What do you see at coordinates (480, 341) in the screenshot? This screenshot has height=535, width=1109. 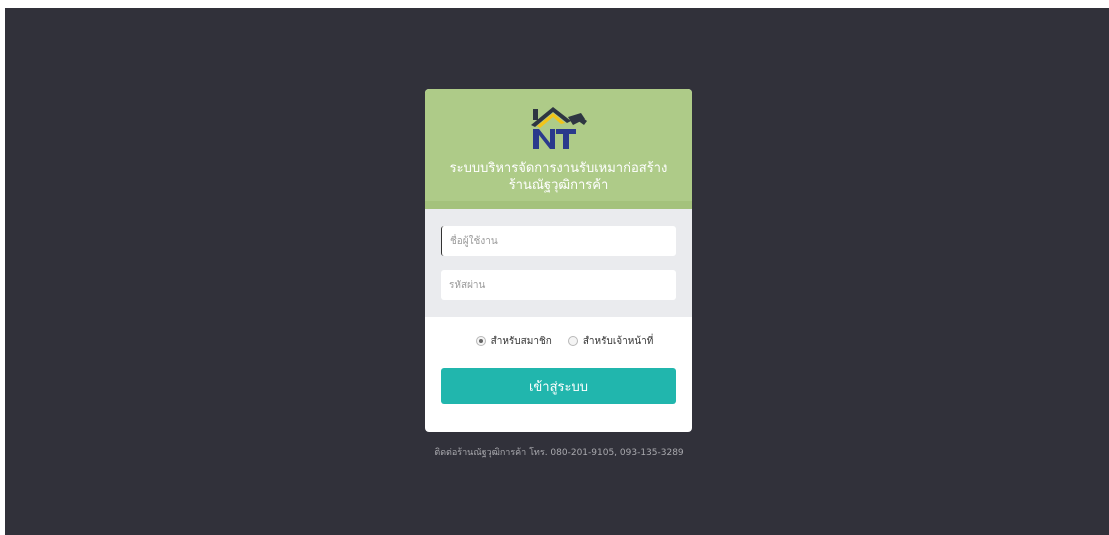 I see `member-radio` at bounding box center [480, 341].